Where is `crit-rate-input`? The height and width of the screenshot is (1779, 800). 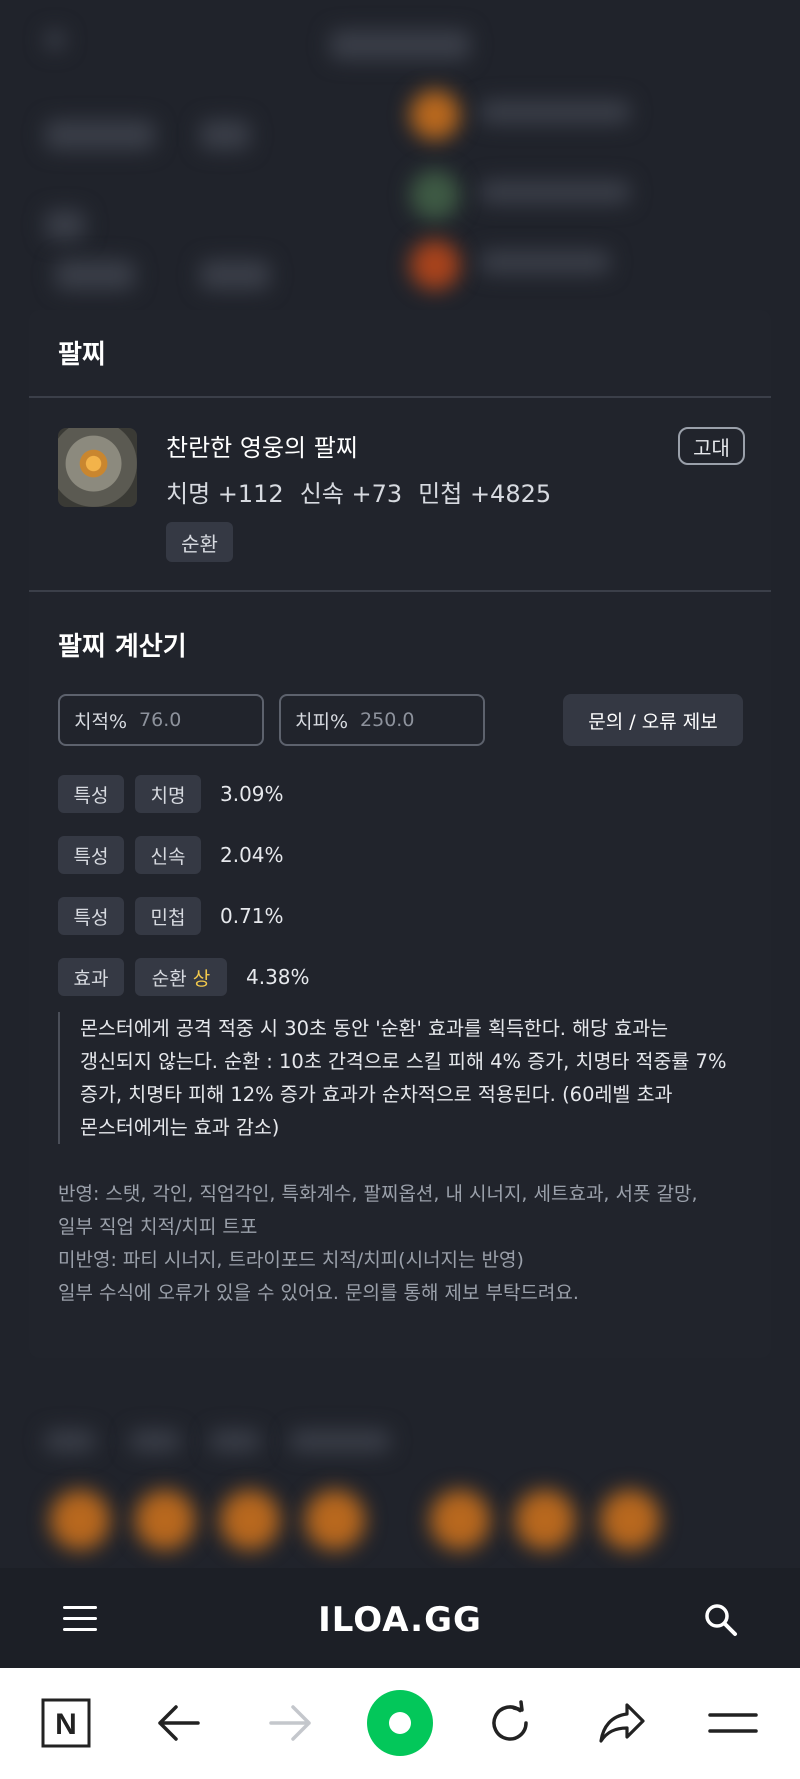
crit-rate-input is located at coordinates (189, 720).